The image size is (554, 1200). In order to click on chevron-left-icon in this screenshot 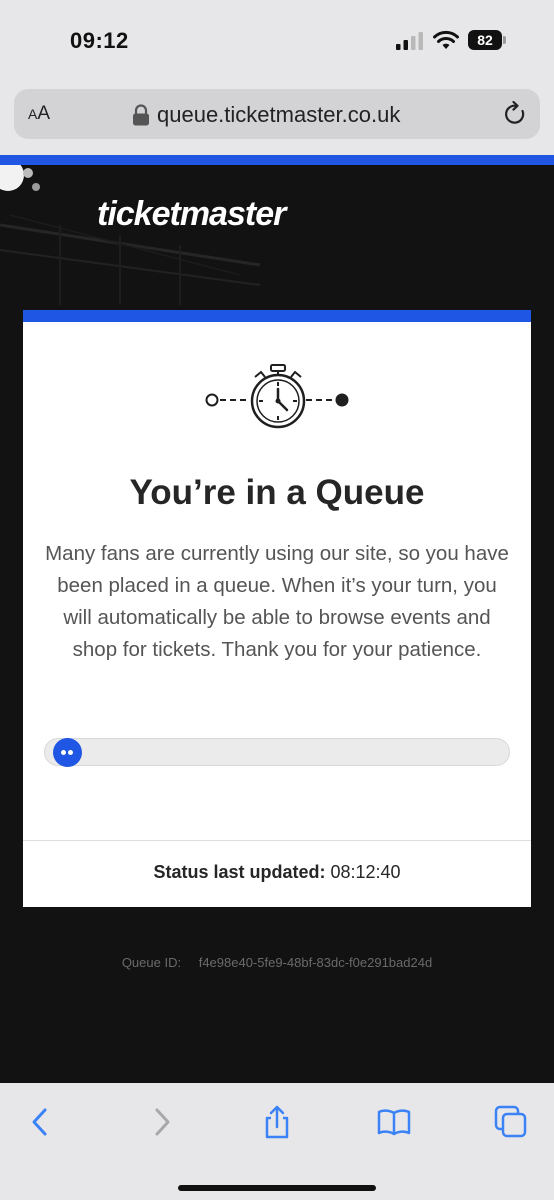, I will do `click(41, 1122)`.